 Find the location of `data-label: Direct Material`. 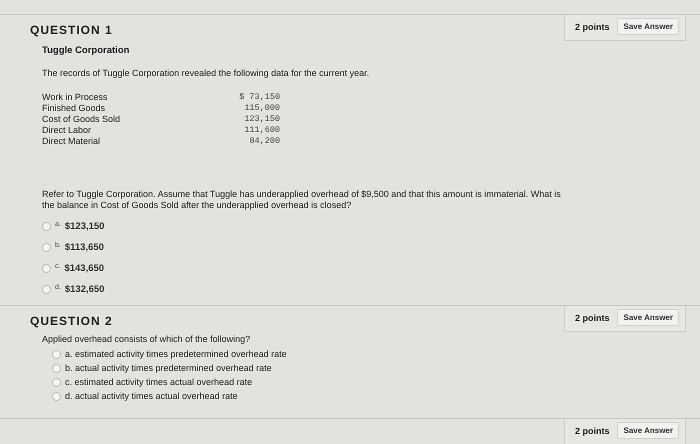

data-label: Direct Material is located at coordinates (72, 141).